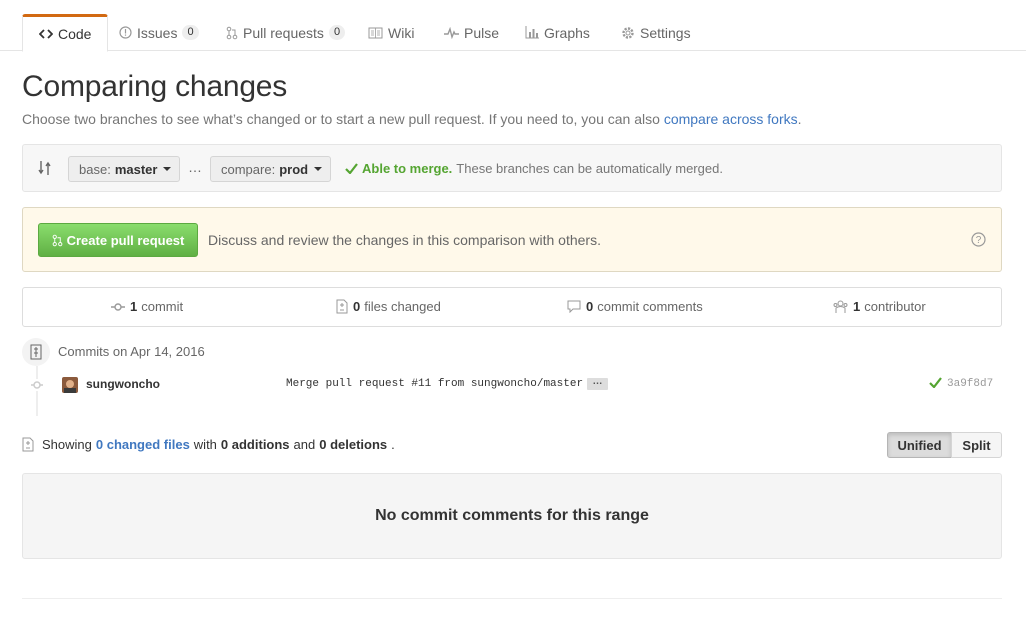 This screenshot has height=624, width=1026. I want to click on page-title: Comparing changes, so click(155, 86).